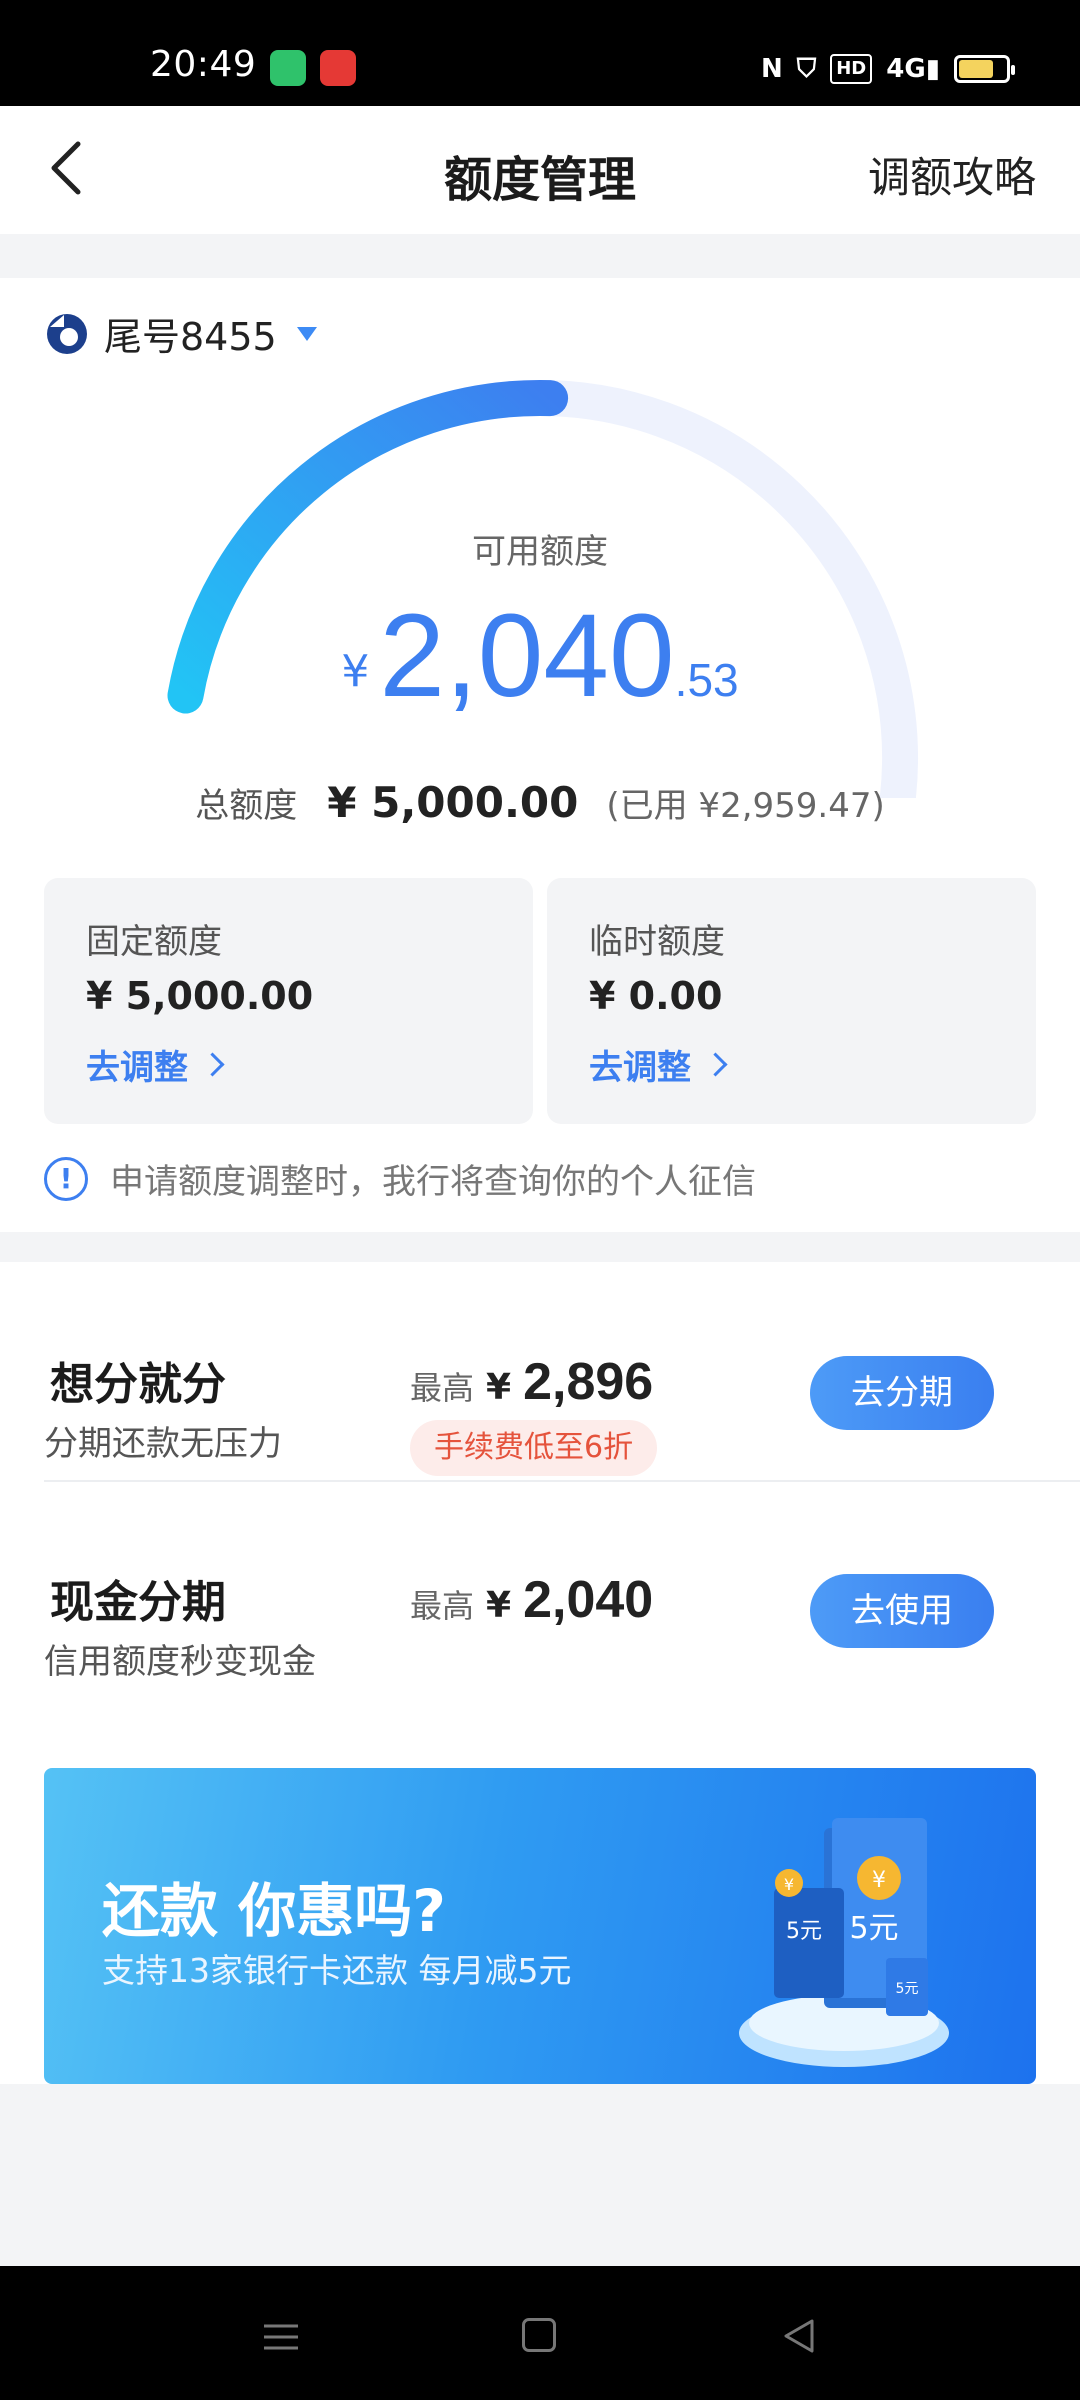  What do you see at coordinates (562, 1481) in the screenshot?
I see `divider` at bounding box center [562, 1481].